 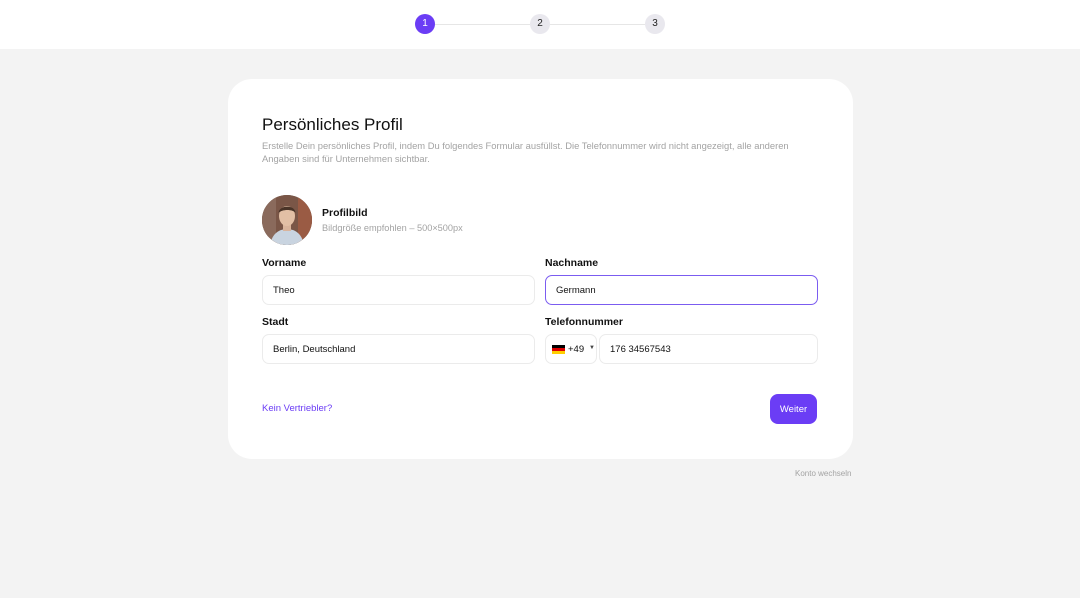 I want to click on top-bar: 1 2 3, so click(x=540, y=24).